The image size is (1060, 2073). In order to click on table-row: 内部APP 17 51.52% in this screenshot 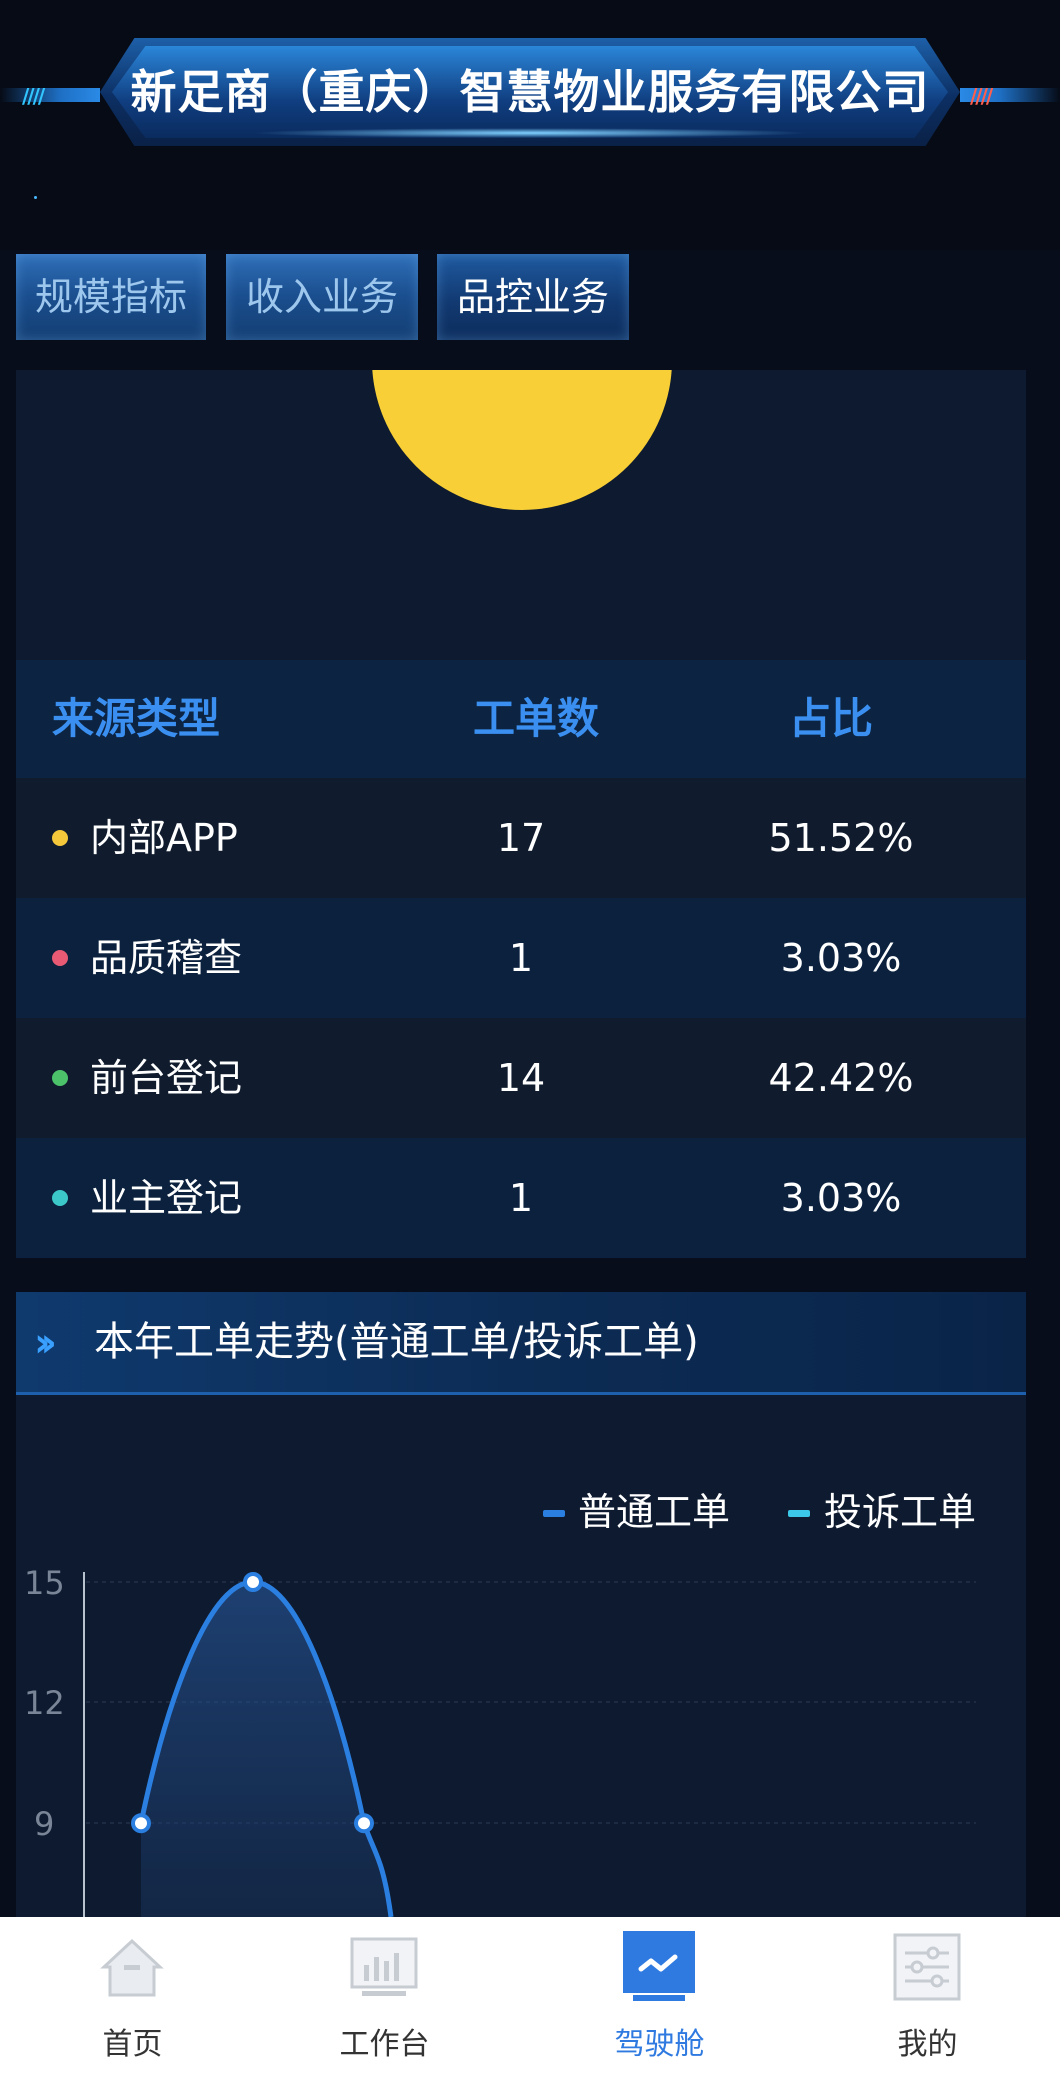, I will do `click(521, 838)`.